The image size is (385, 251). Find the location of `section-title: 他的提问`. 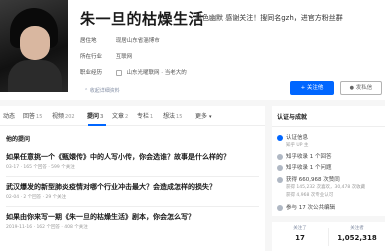

section-title: 他的提问 is located at coordinates (18, 139).